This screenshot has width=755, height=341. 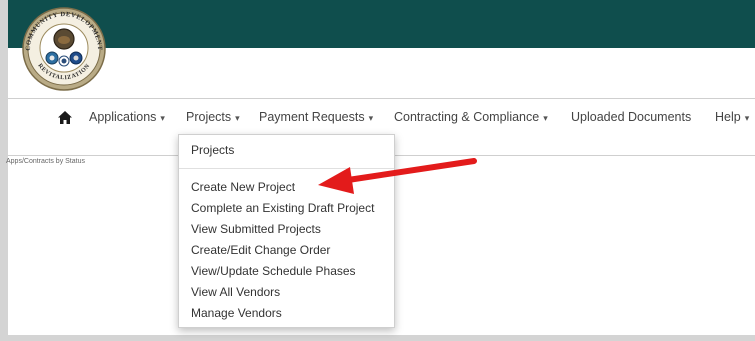 I want to click on nav-uploaded-documents: Uploaded Documents, so click(x=631, y=117).